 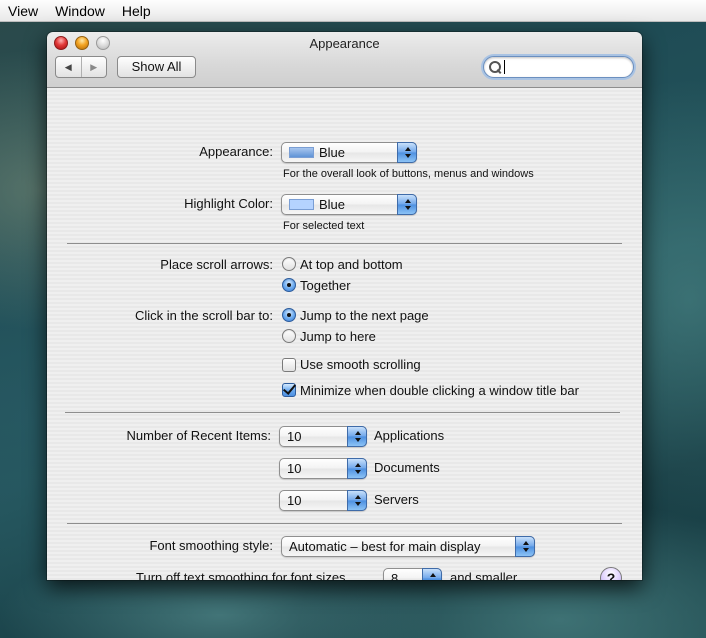 I want to click on menu-view: View, so click(x=23, y=11).